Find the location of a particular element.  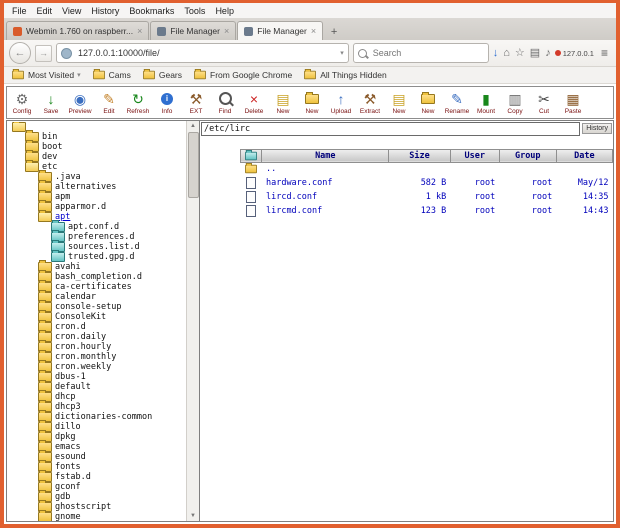

bookmark-from-google-chrome: From Google Chrome is located at coordinates (242, 74).